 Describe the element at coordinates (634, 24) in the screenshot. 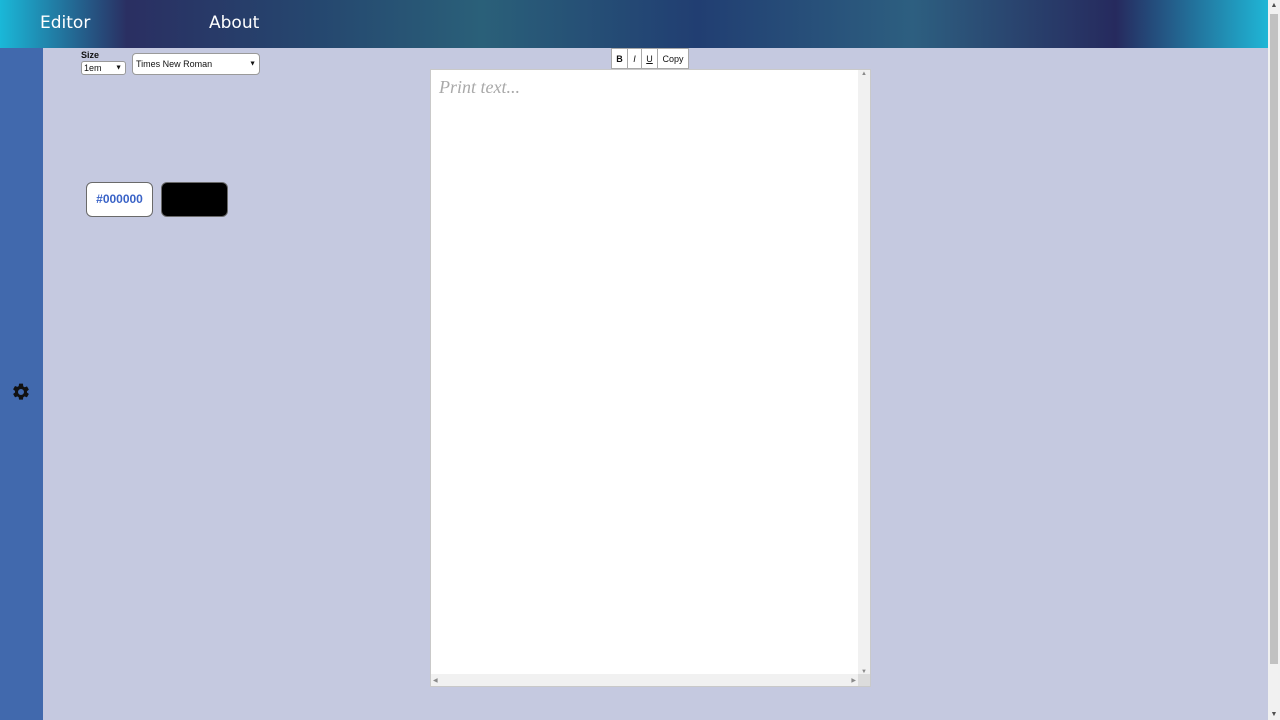

I see `top-nav: Editor About` at that location.